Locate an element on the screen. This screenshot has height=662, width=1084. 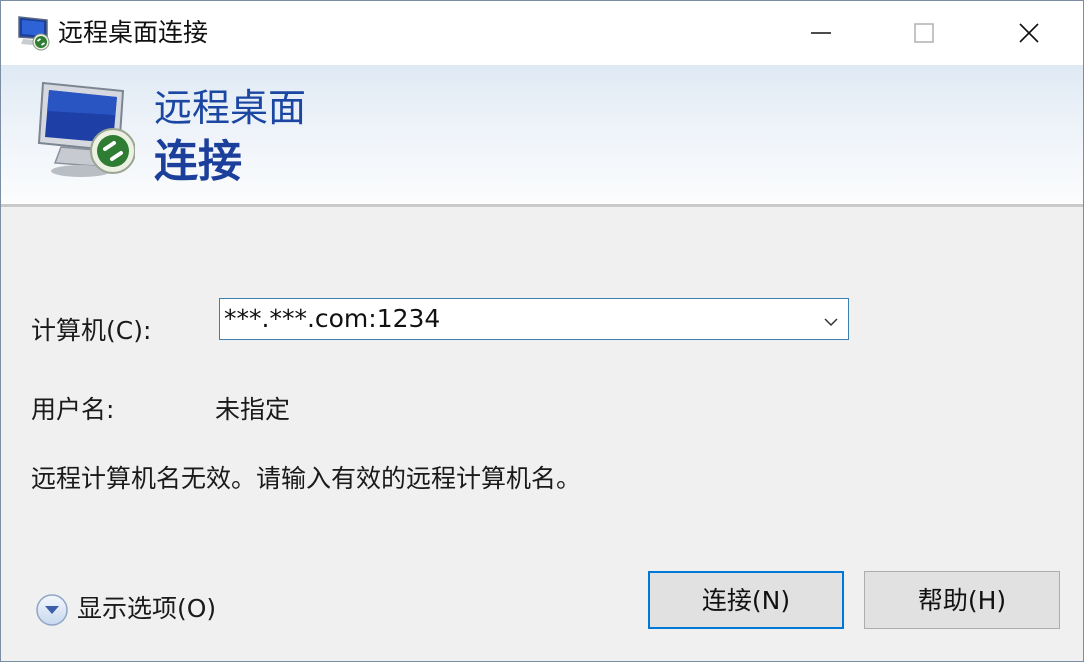
maximize-button is located at coordinates (924, 33).